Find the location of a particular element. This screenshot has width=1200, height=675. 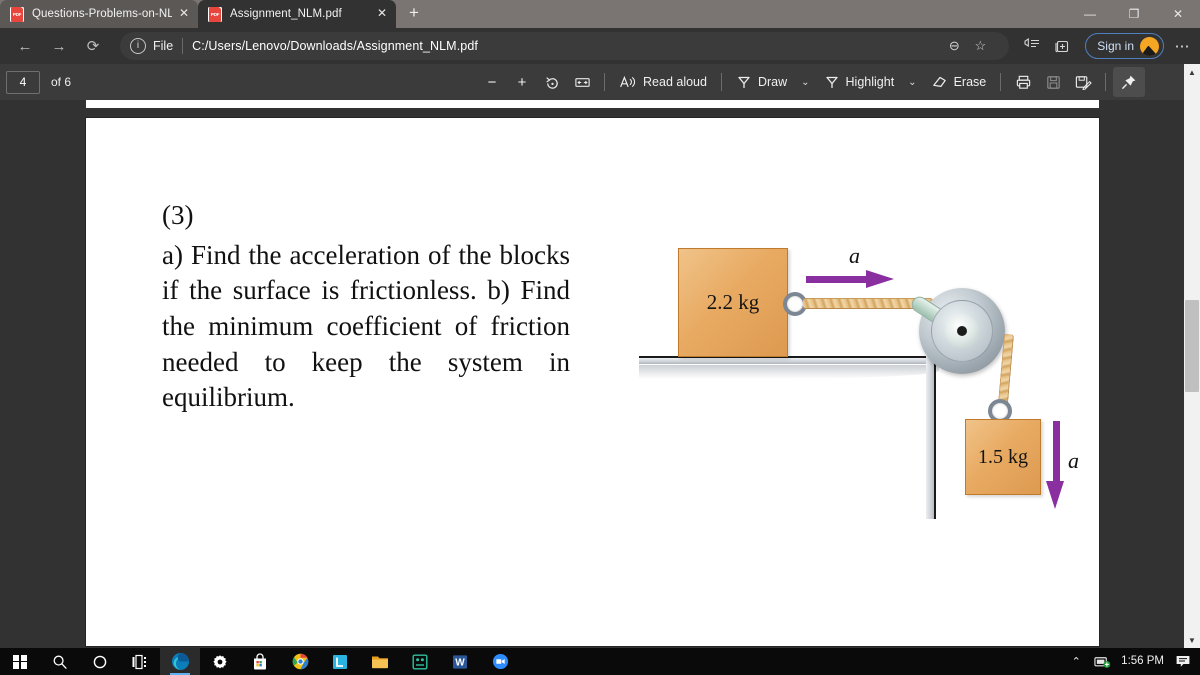

acceleration-label-horizontal: a is located at coordinates (854, 255).